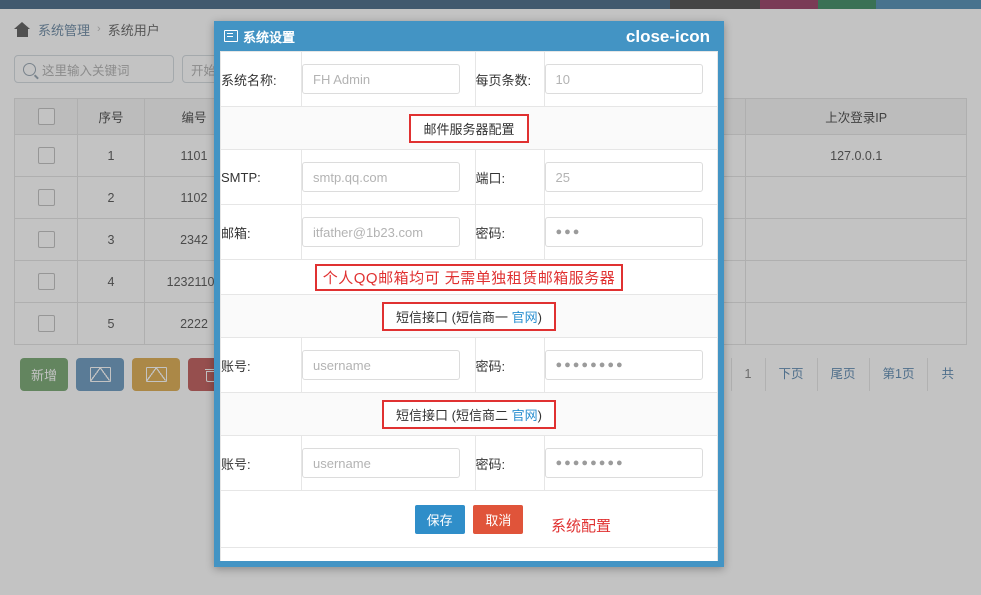 The image size is (981, 595). What do you see at coordinates (439, 519) in the screenshot?
I see `save-button: 保存` at bounding box center [439, 519].